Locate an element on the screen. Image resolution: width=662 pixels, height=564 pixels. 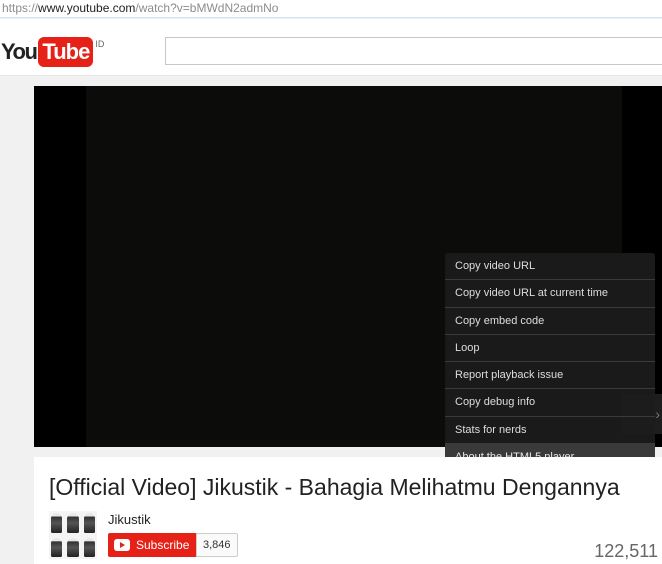
menu-copy-video-url: Copy video URL is located at coordinates (550, 267).